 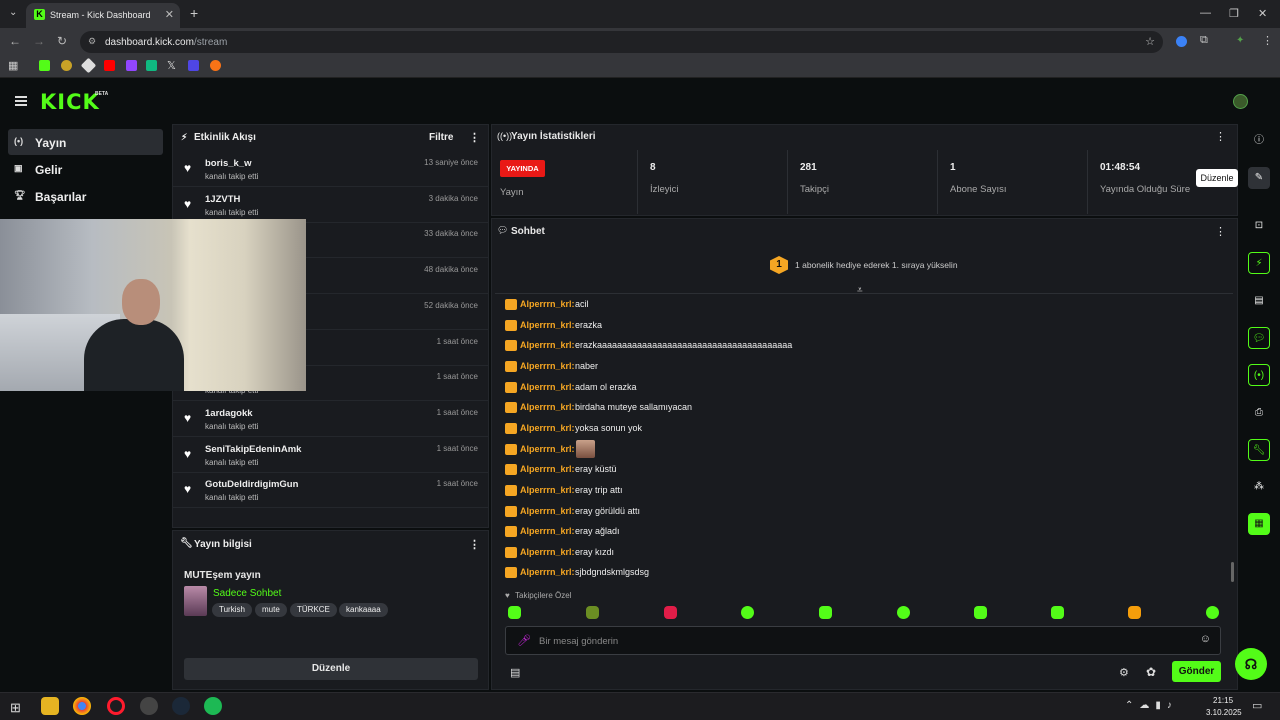 I want to click on info-icon: ⓘ, so click(x=1259, y=141).